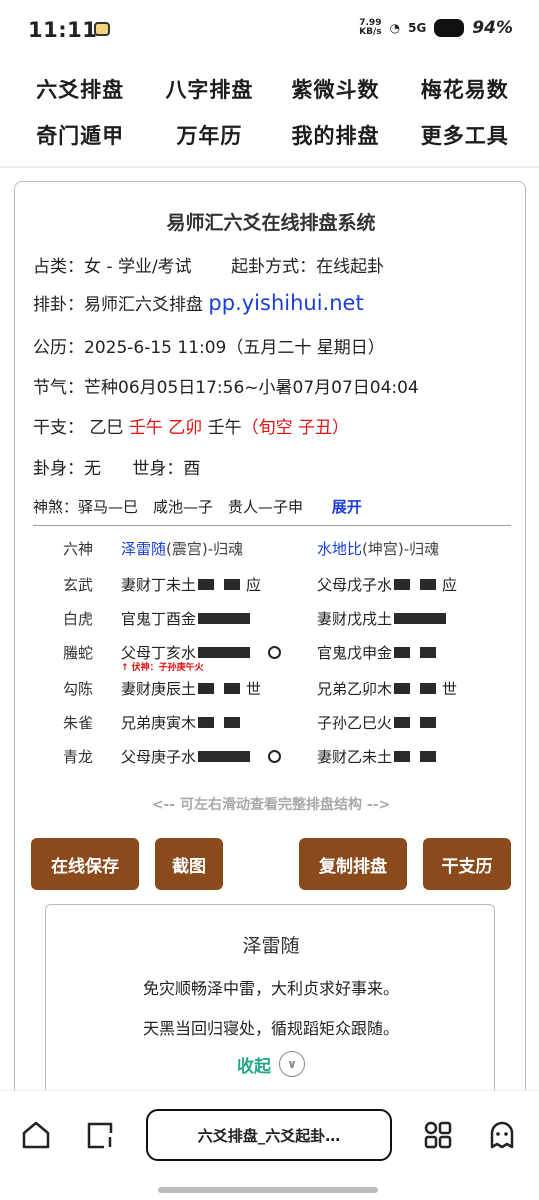 The width and height of the screenshot is (539, 1200). I want to click on changed-line-text: 妻财戊戌土, so click(355, 619).